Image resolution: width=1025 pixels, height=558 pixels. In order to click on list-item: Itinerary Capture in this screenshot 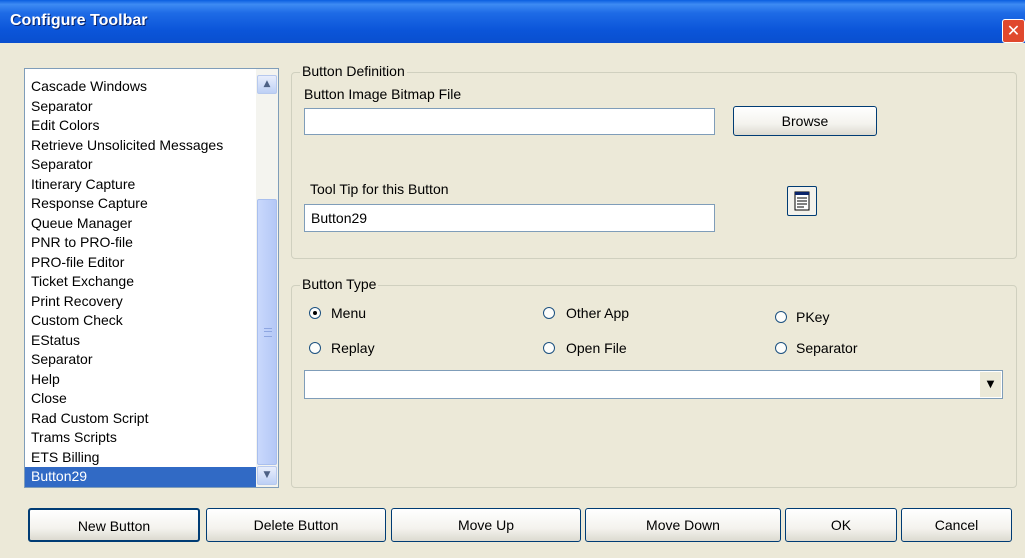, I will do `click(141, 185)`.